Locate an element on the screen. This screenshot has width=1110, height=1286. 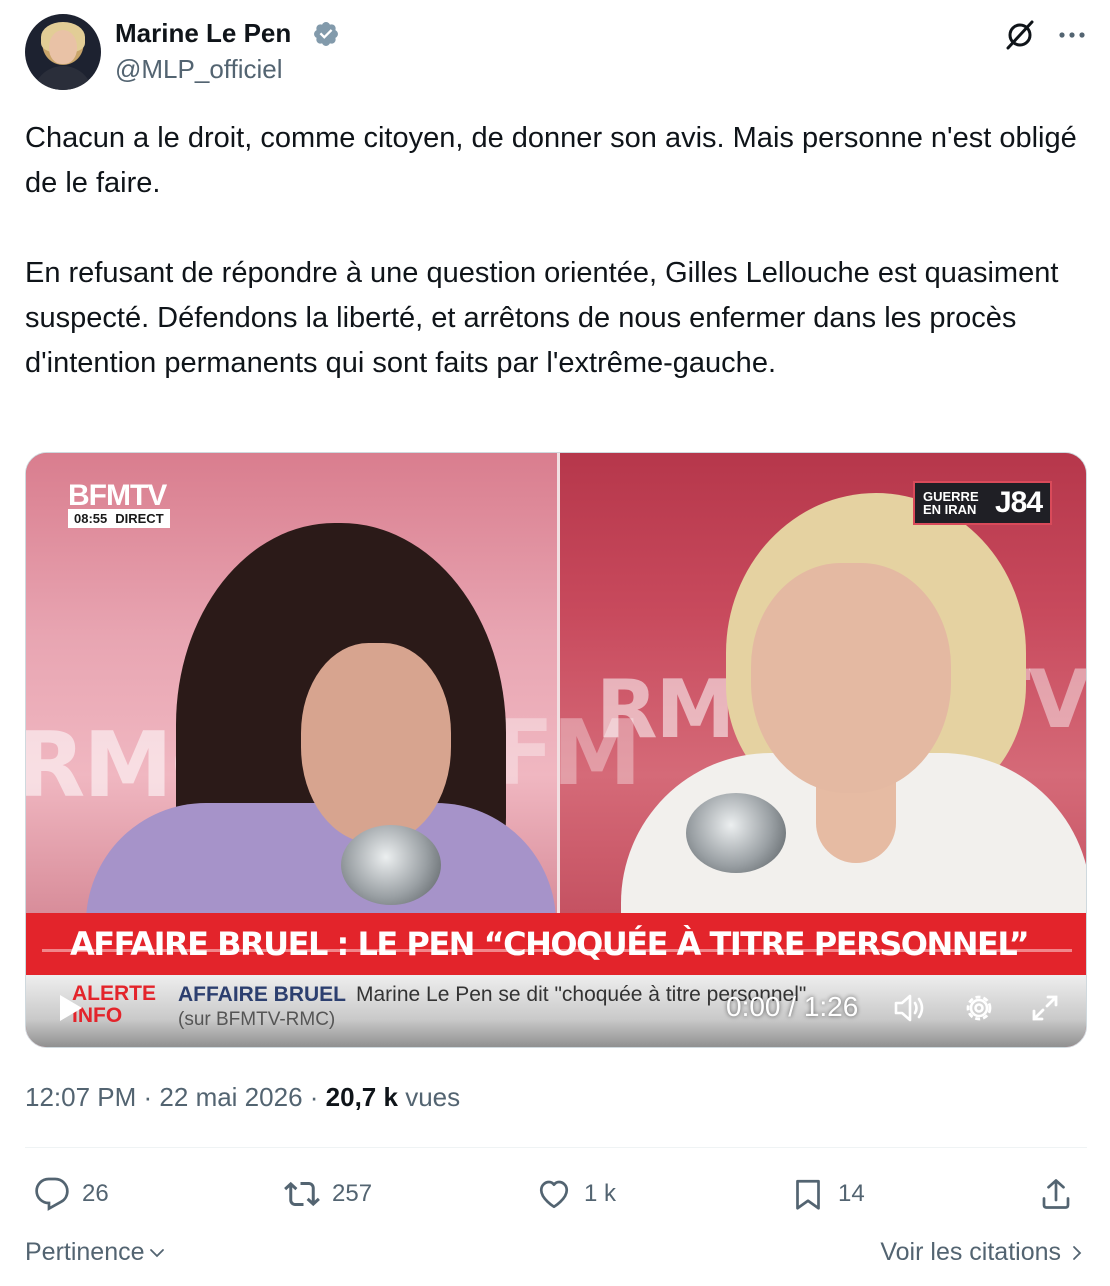
bookmark-button: 14 is located at coordinates (827, 1194).